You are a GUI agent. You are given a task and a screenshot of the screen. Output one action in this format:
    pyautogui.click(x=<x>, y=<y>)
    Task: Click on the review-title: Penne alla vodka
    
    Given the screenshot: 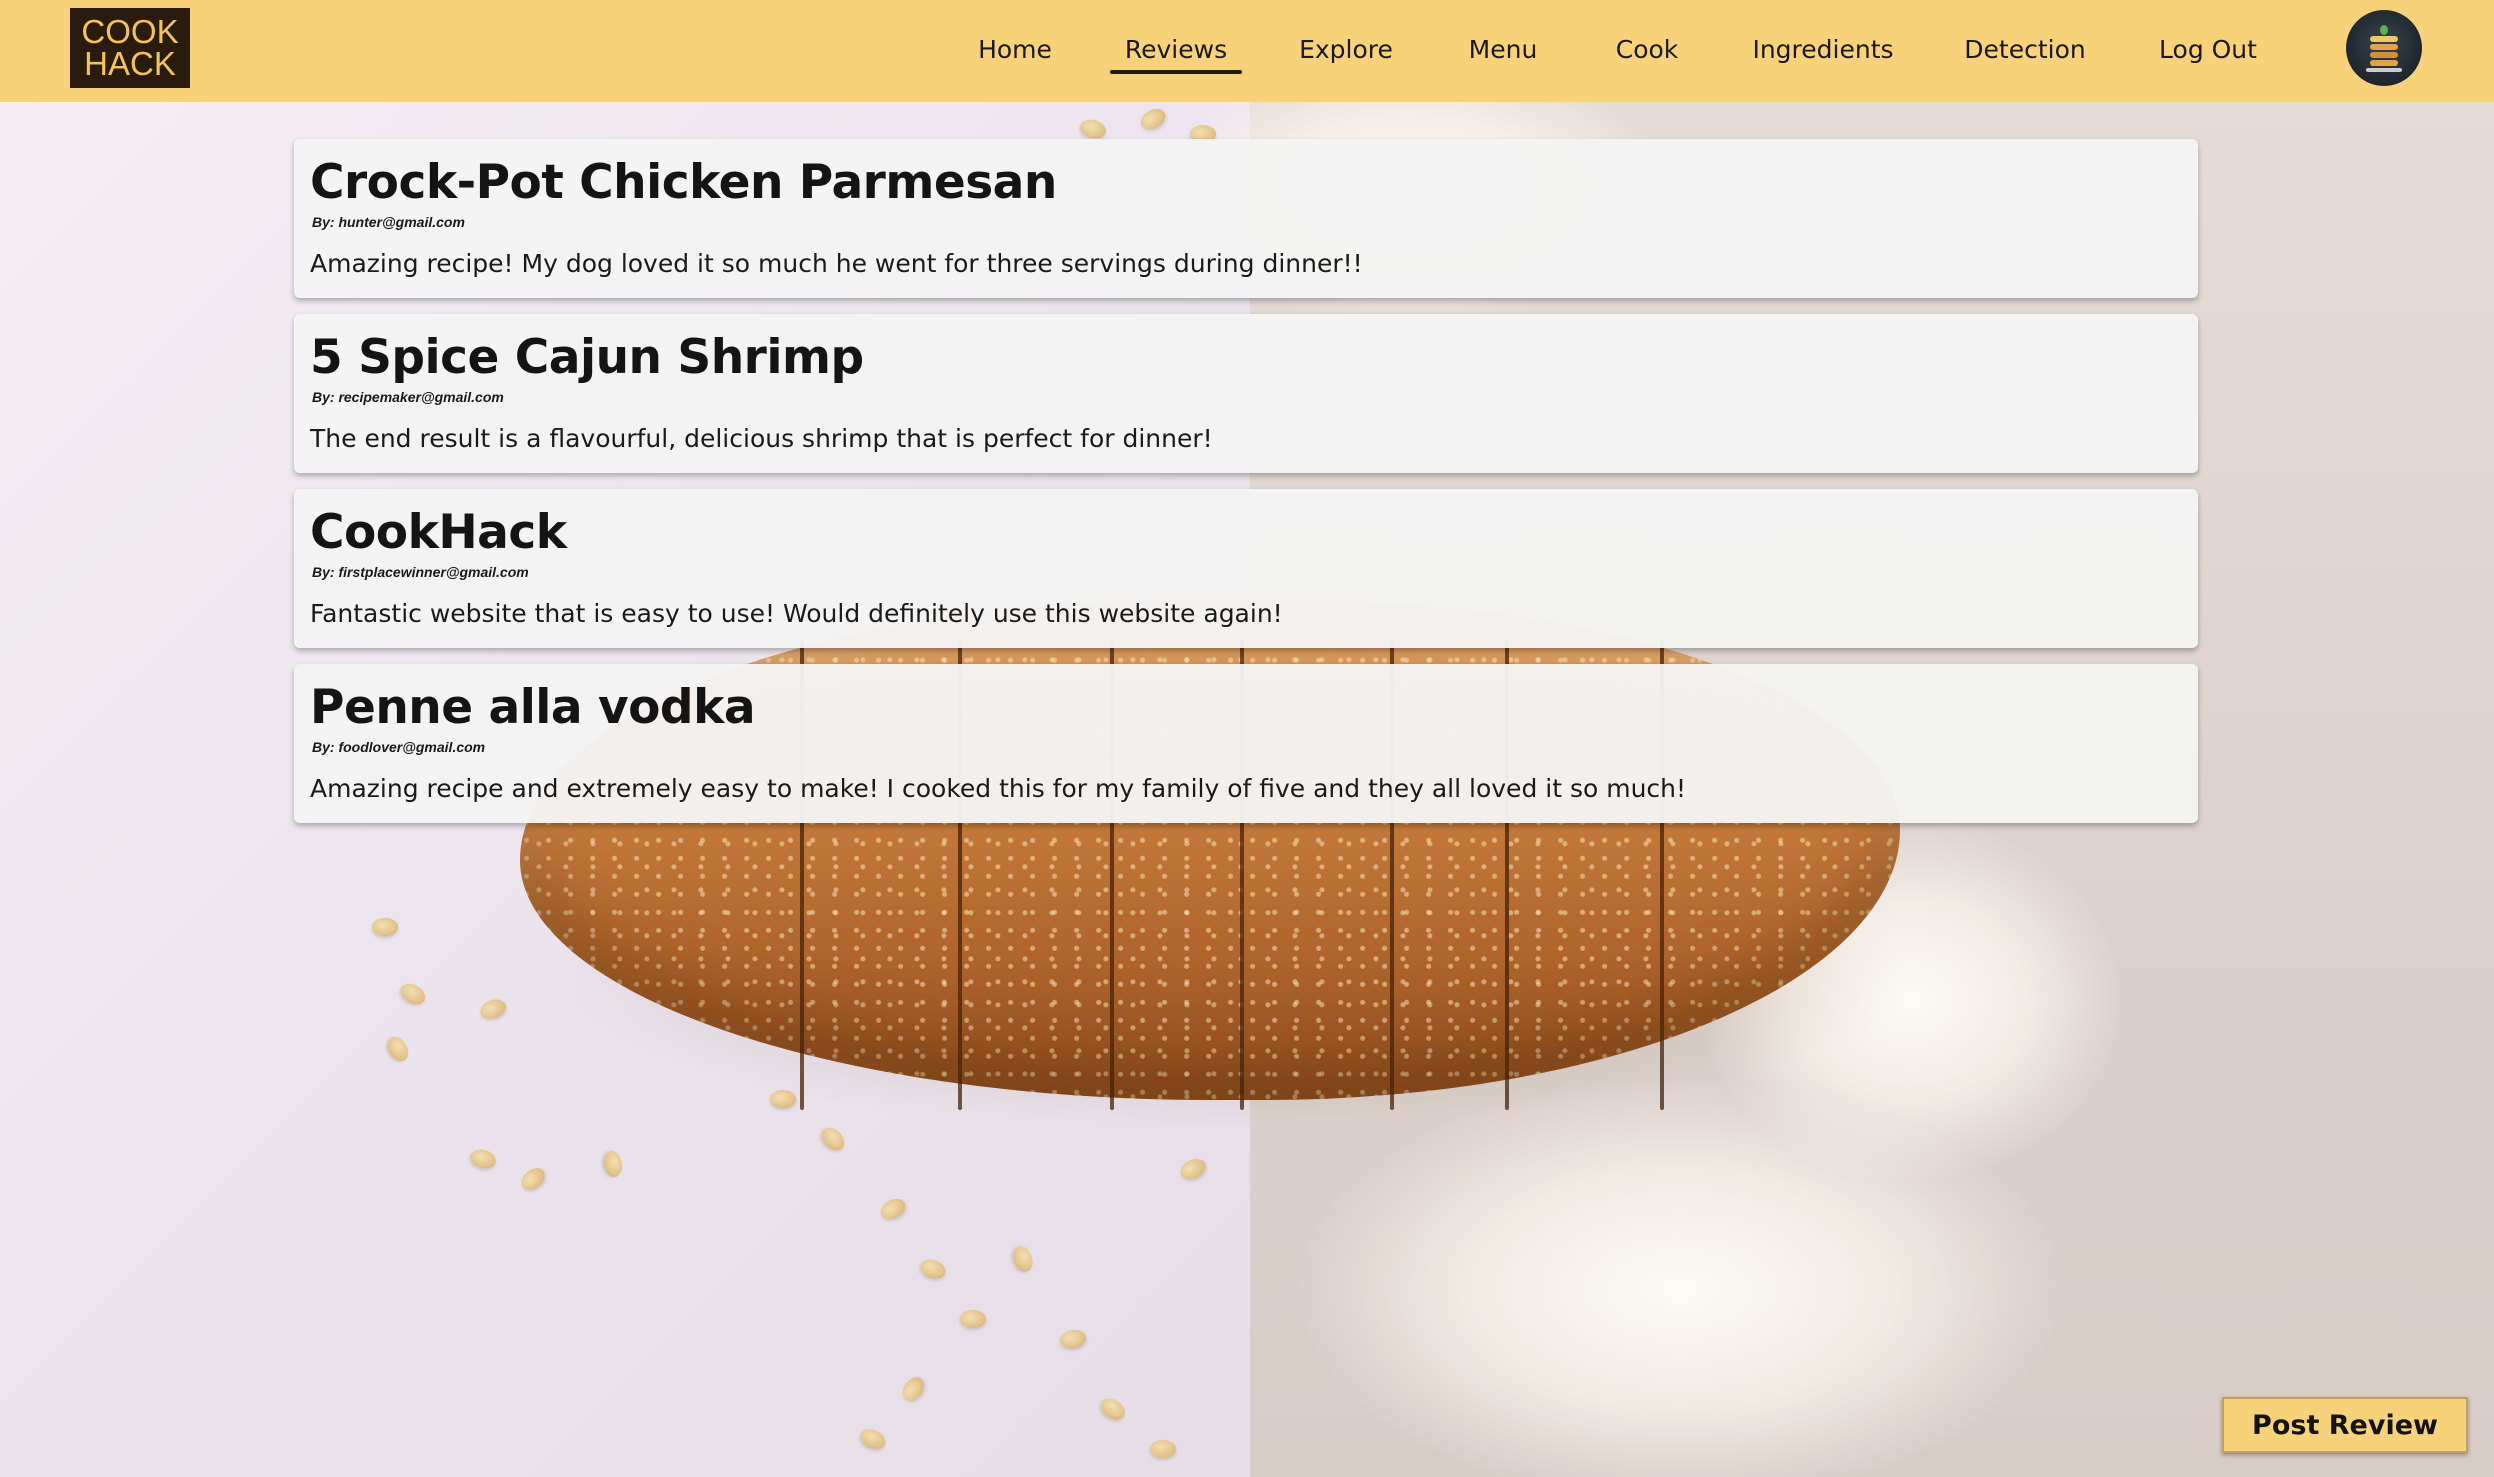 What is the action you would take?
    pyautogui.click(x=533, y=707)
    